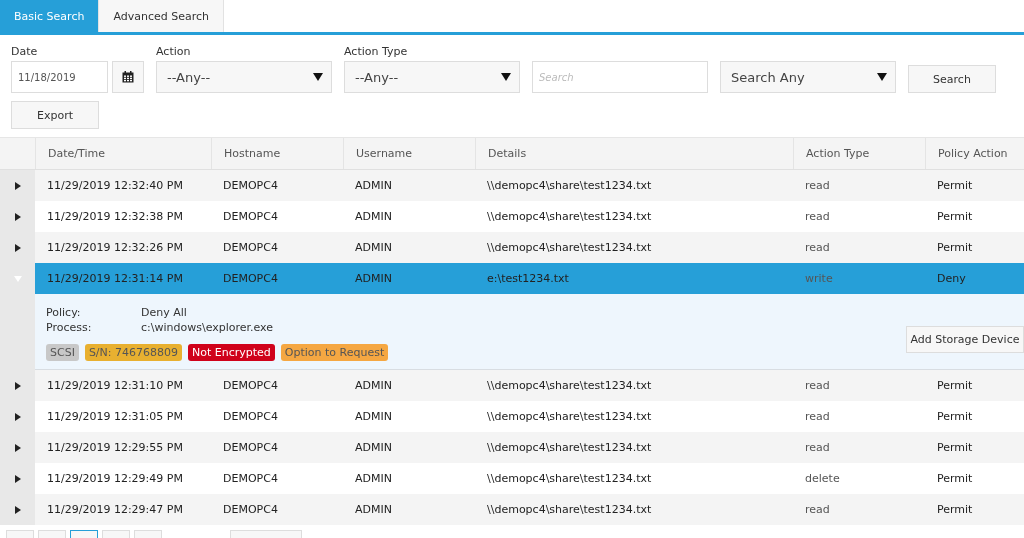  What do you see at coordinates (62, 352) in the screenshot?
I see `tag: SCSI` at bounding box center [62, 352].